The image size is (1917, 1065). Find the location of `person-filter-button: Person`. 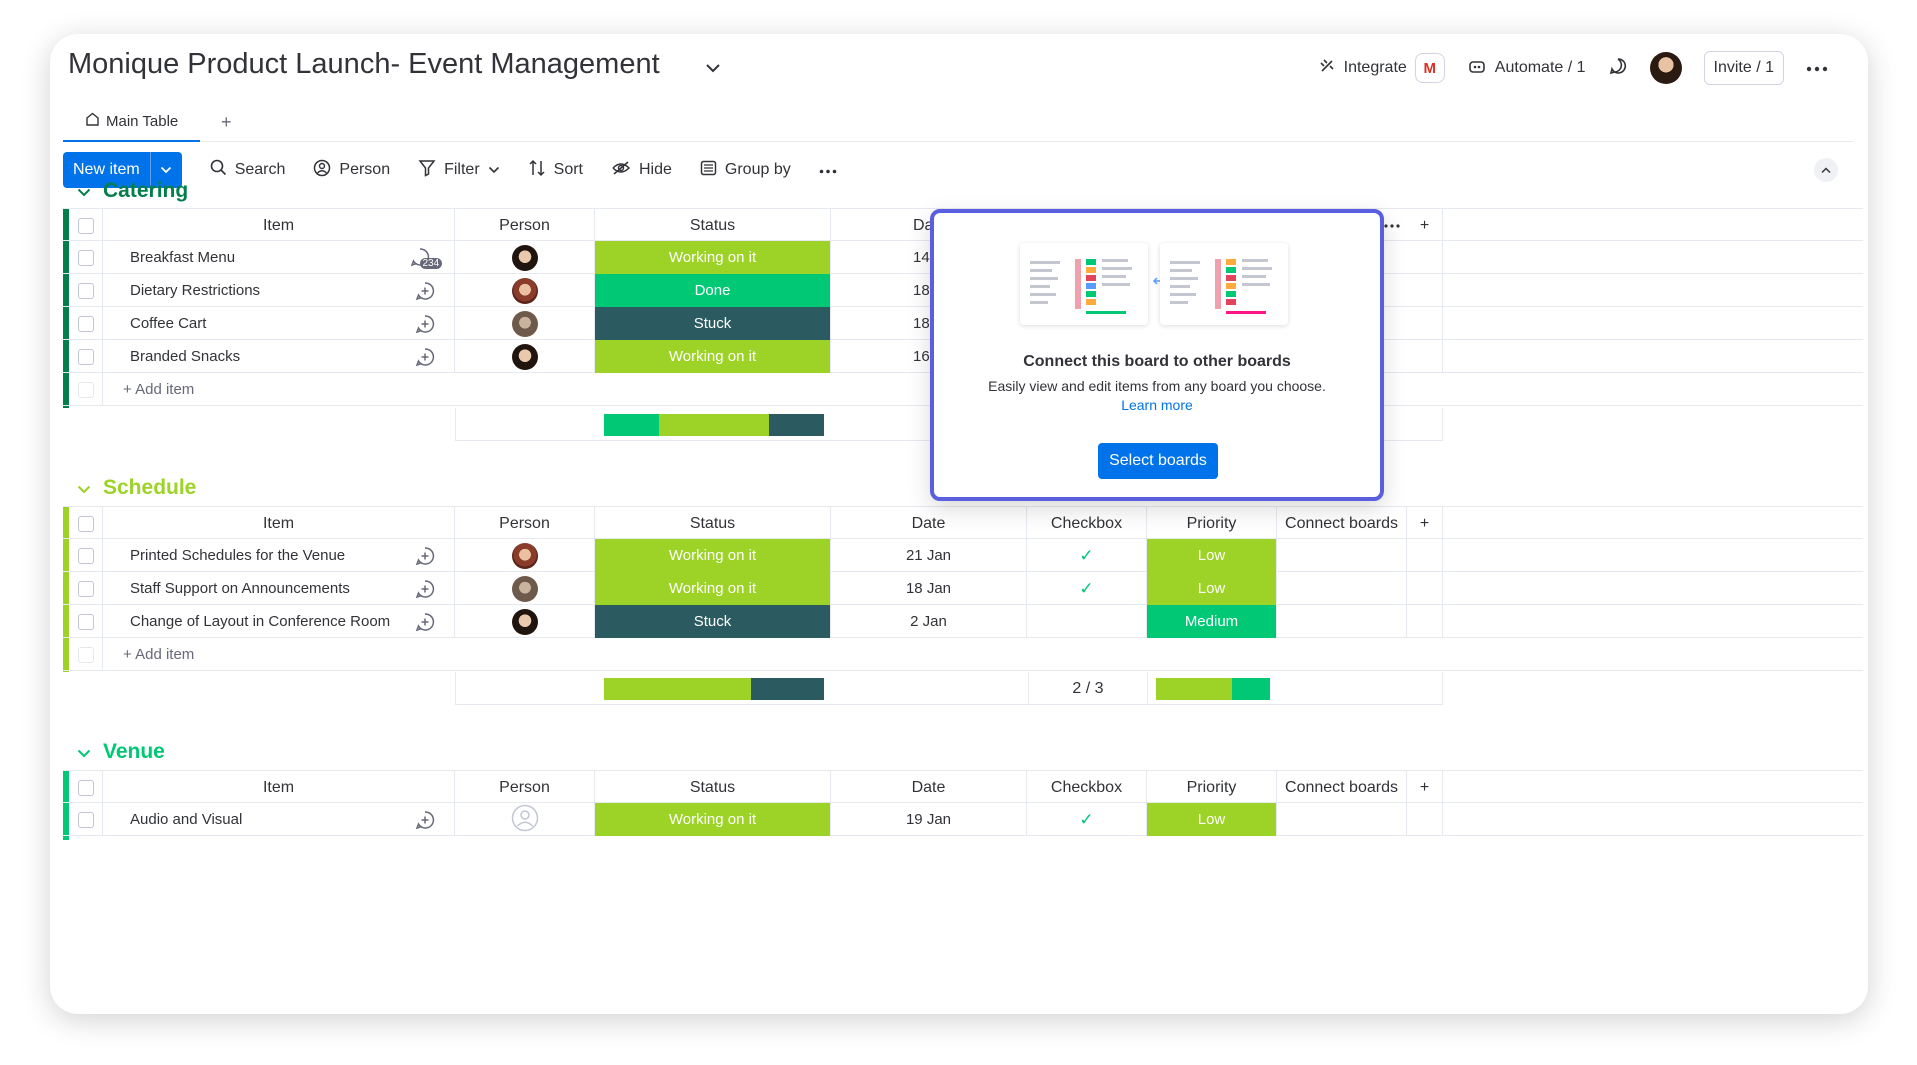

person-filter-button: Person is located at coordinates (351, 170).